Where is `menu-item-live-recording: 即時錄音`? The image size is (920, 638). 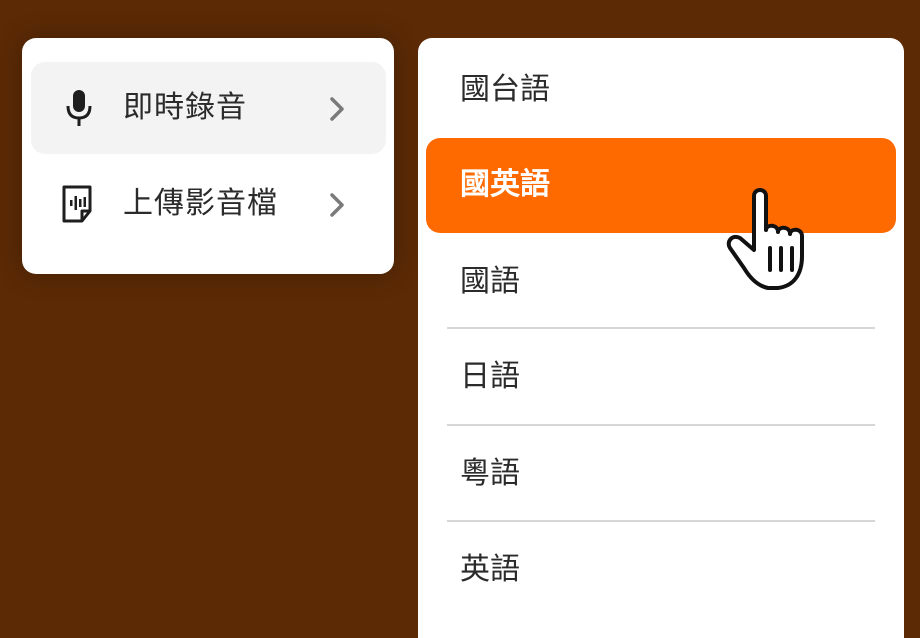 menu-item-live-recording: 即時錄音 is located at coordinates (208, 108).